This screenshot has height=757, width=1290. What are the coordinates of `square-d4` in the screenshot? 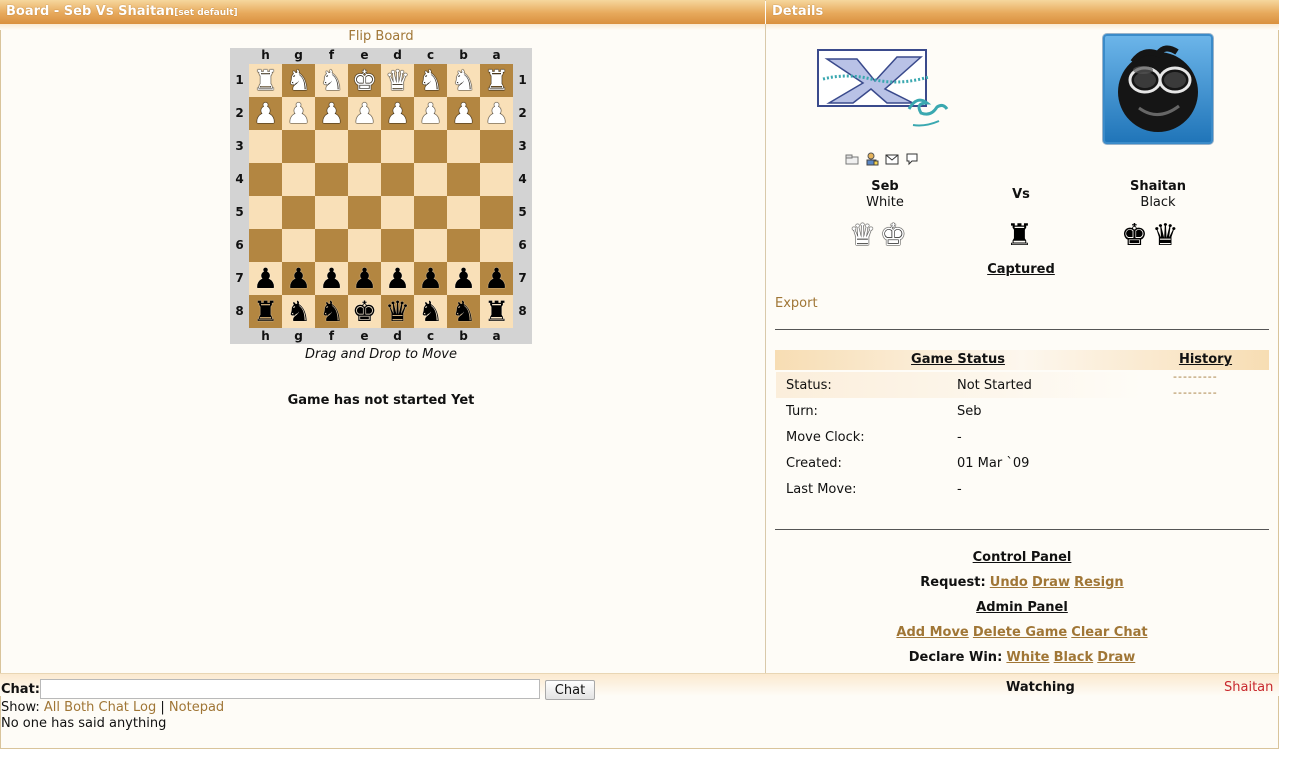 It's located at (397, 179).